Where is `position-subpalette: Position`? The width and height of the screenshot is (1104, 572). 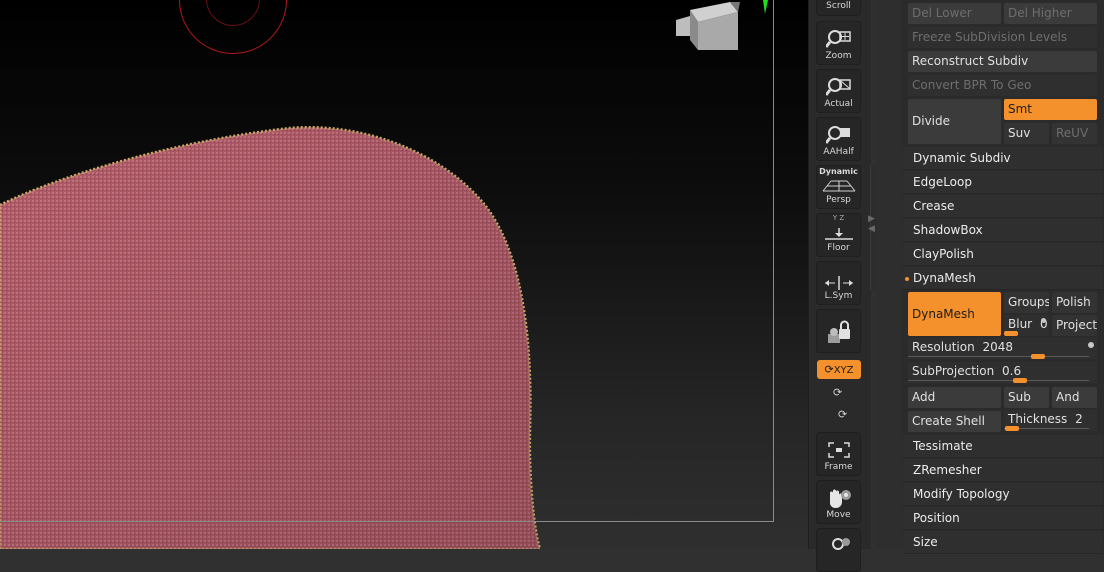
position-subpalette: Position is located at coordinates (1003, 518).